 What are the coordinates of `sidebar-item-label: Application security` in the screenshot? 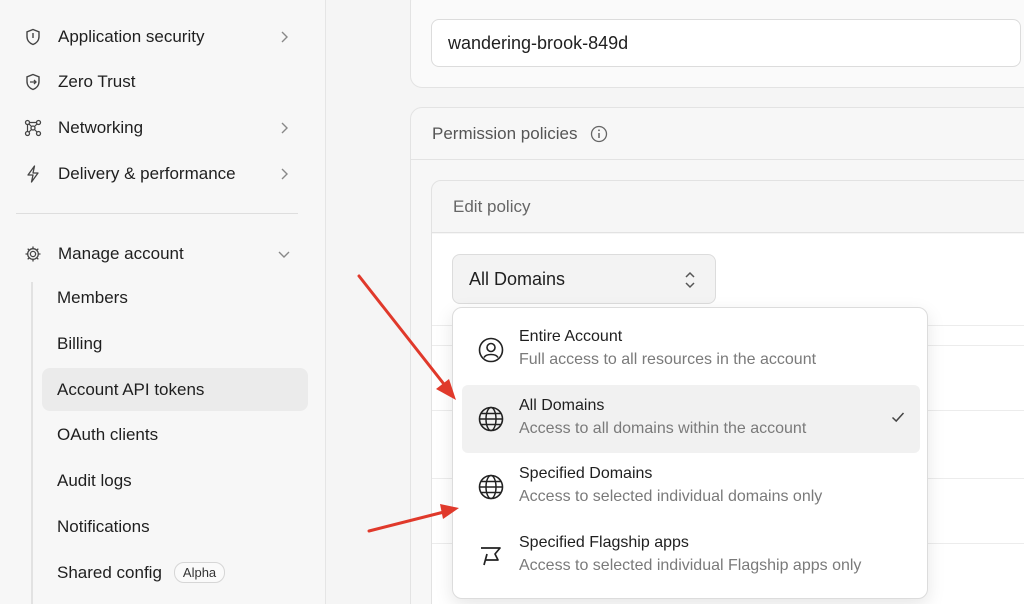 It's located at (131, 36).